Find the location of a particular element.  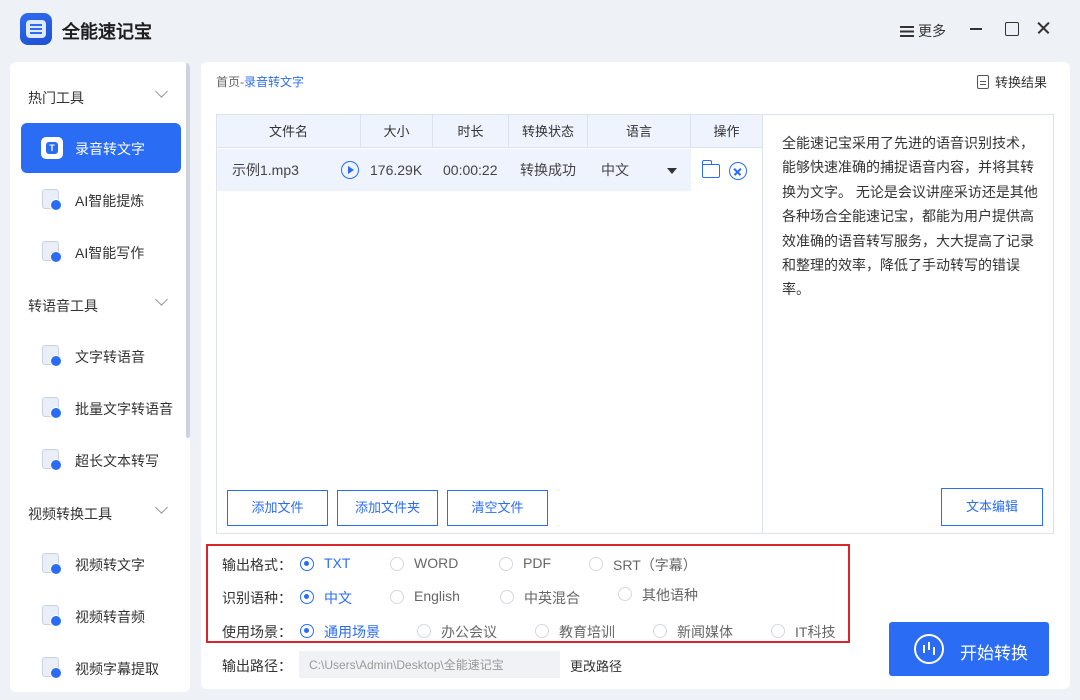

radio-label: 通用场景 is located at coordinates (352, 632).